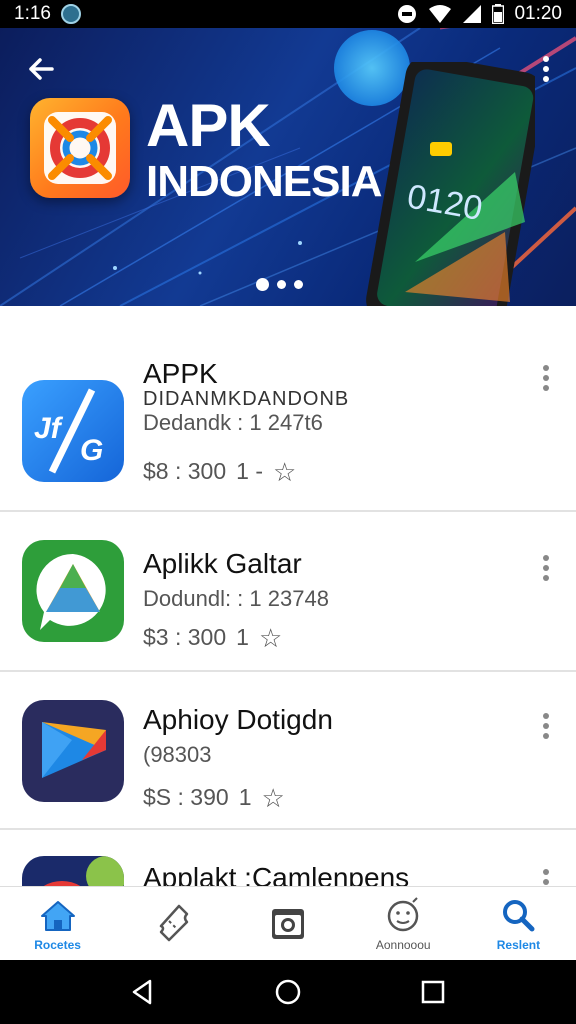 This screenshot has width=576, height=1024. I want to click on notification-icon, so click(70, 14).